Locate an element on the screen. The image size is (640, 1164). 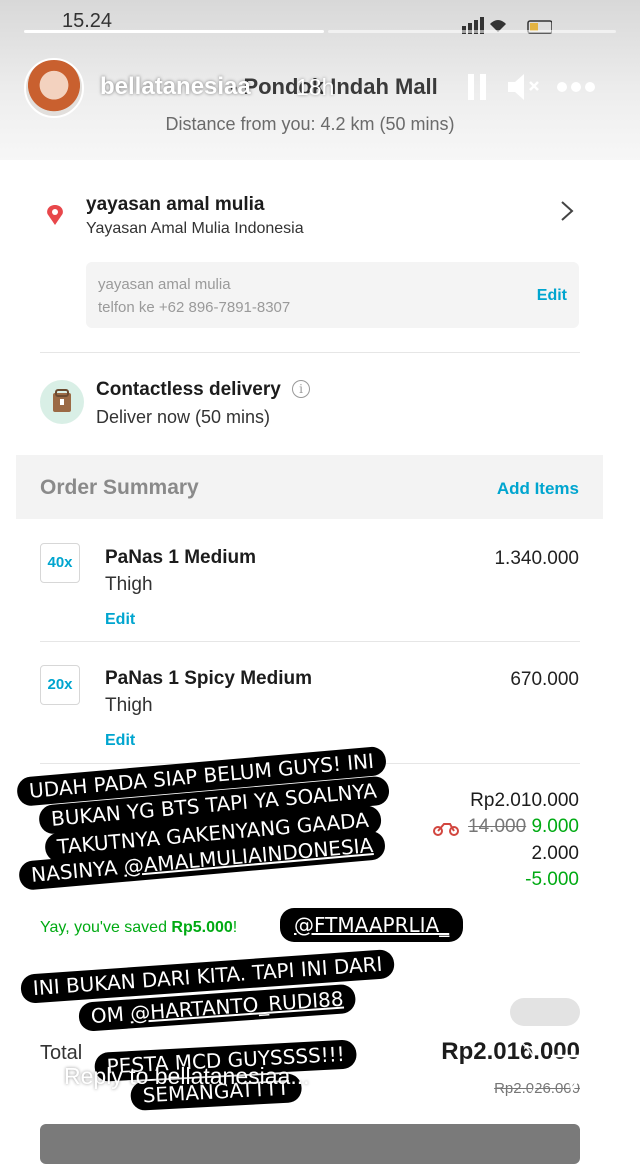
item-qty: 20x is located at coordinates (60, 685).